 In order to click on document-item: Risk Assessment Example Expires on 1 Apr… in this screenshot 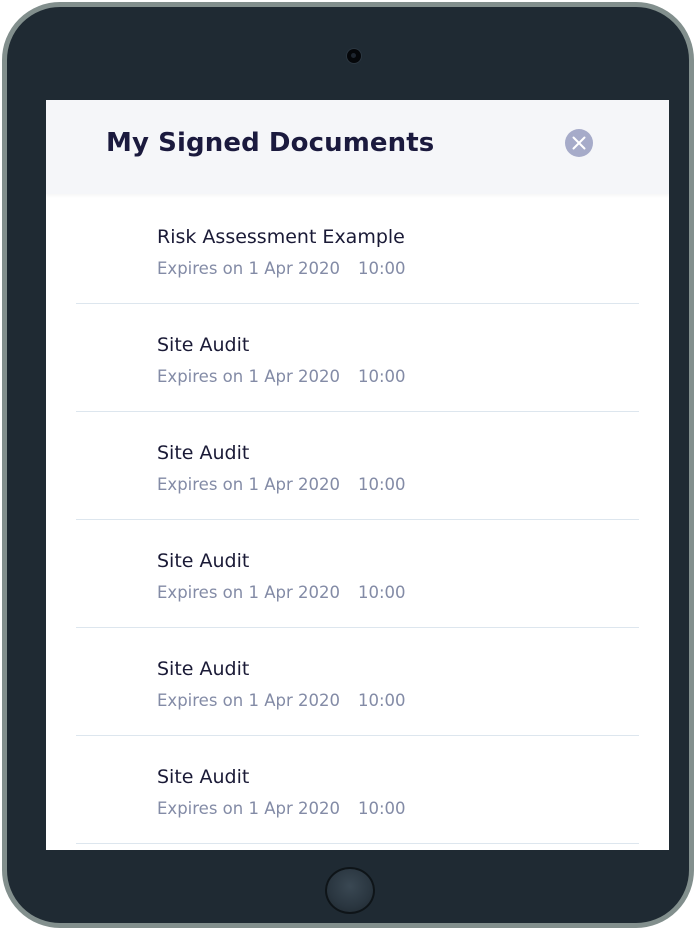, I will do `click(357, 250)`.